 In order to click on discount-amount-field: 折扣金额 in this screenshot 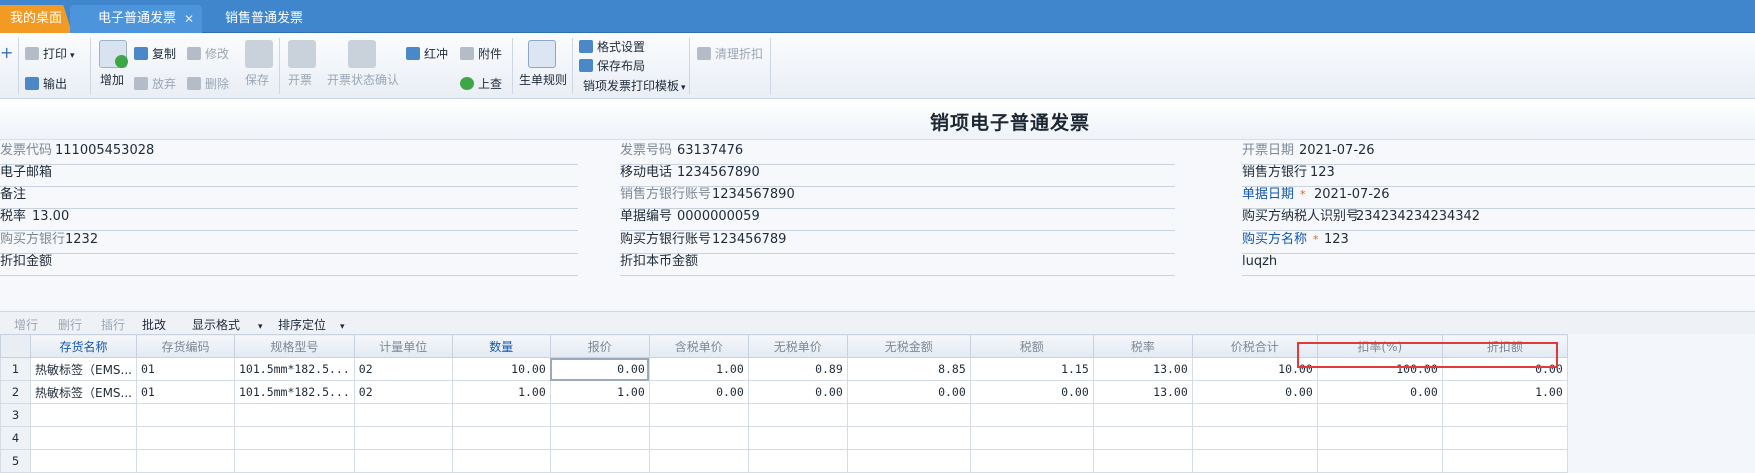, I will do `click(289, 263)`.